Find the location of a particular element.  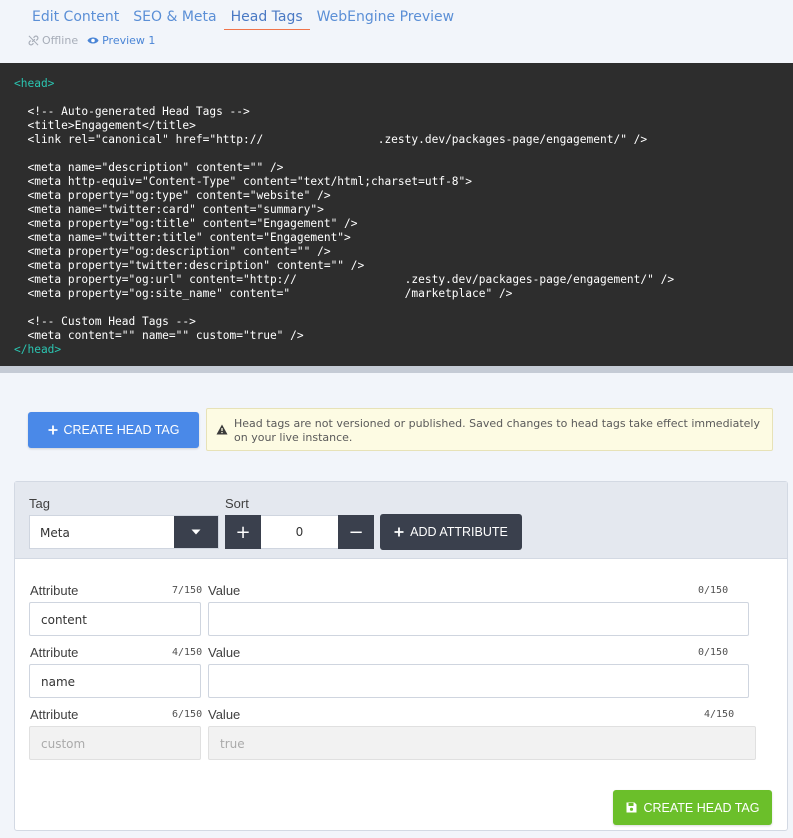

sort-increment-button: + is located at coordinates (243, 532).